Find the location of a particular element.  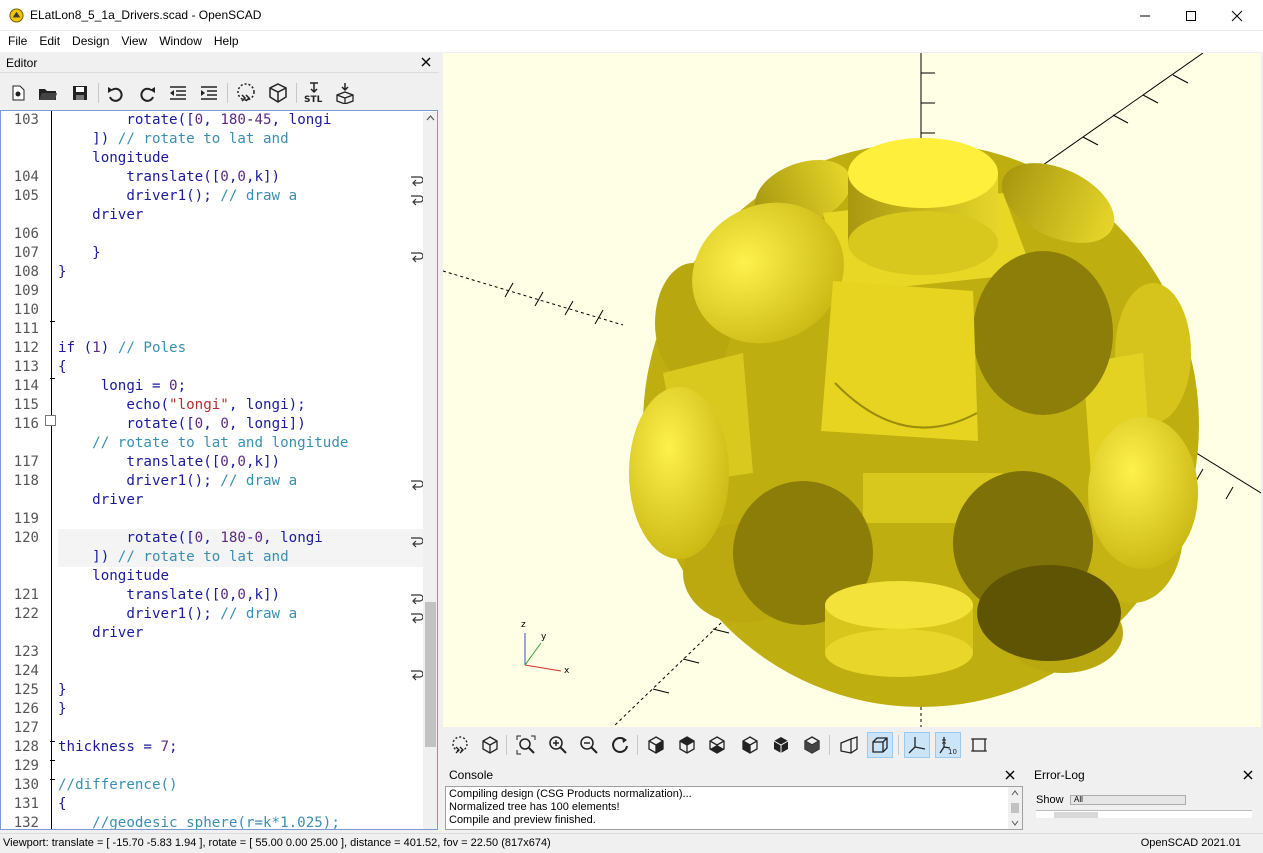

scroll-up-icon is located at coordinates (430, 118).